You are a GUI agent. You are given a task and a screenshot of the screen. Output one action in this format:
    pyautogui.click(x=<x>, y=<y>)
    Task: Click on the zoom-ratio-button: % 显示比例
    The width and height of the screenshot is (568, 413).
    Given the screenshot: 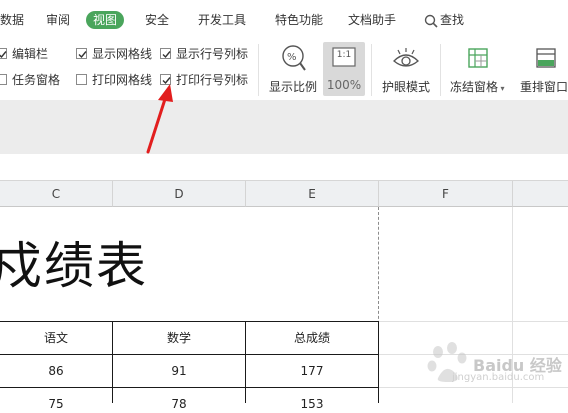 What is the action you would take?
    pyautogui.click(x=293, y=69)
    